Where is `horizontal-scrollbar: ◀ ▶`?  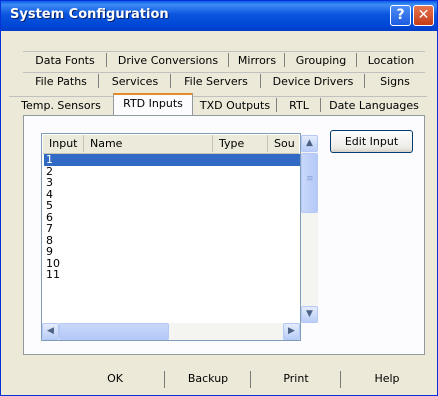
horizontal-scrollbar: ◀ ▶ is located at coordinates (171, 331).